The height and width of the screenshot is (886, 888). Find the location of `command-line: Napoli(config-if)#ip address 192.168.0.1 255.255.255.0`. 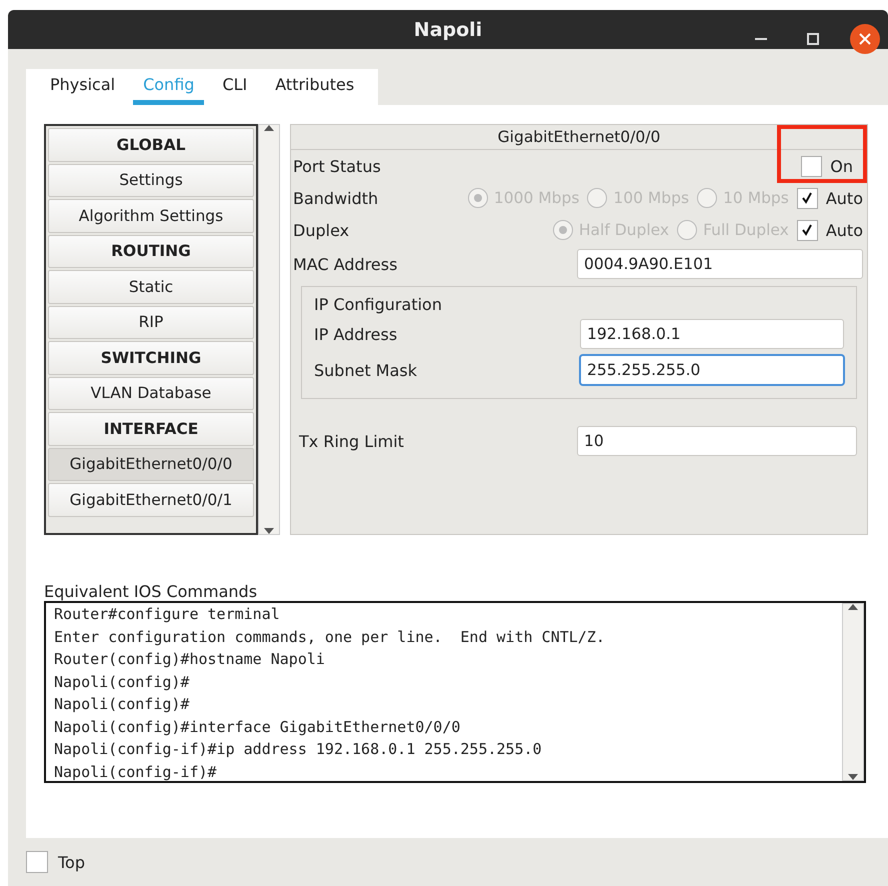

command-line: Napoli(config-if)#ip address 192.168.0.1 255.255.255.0 is located at coordinates (298, 749).